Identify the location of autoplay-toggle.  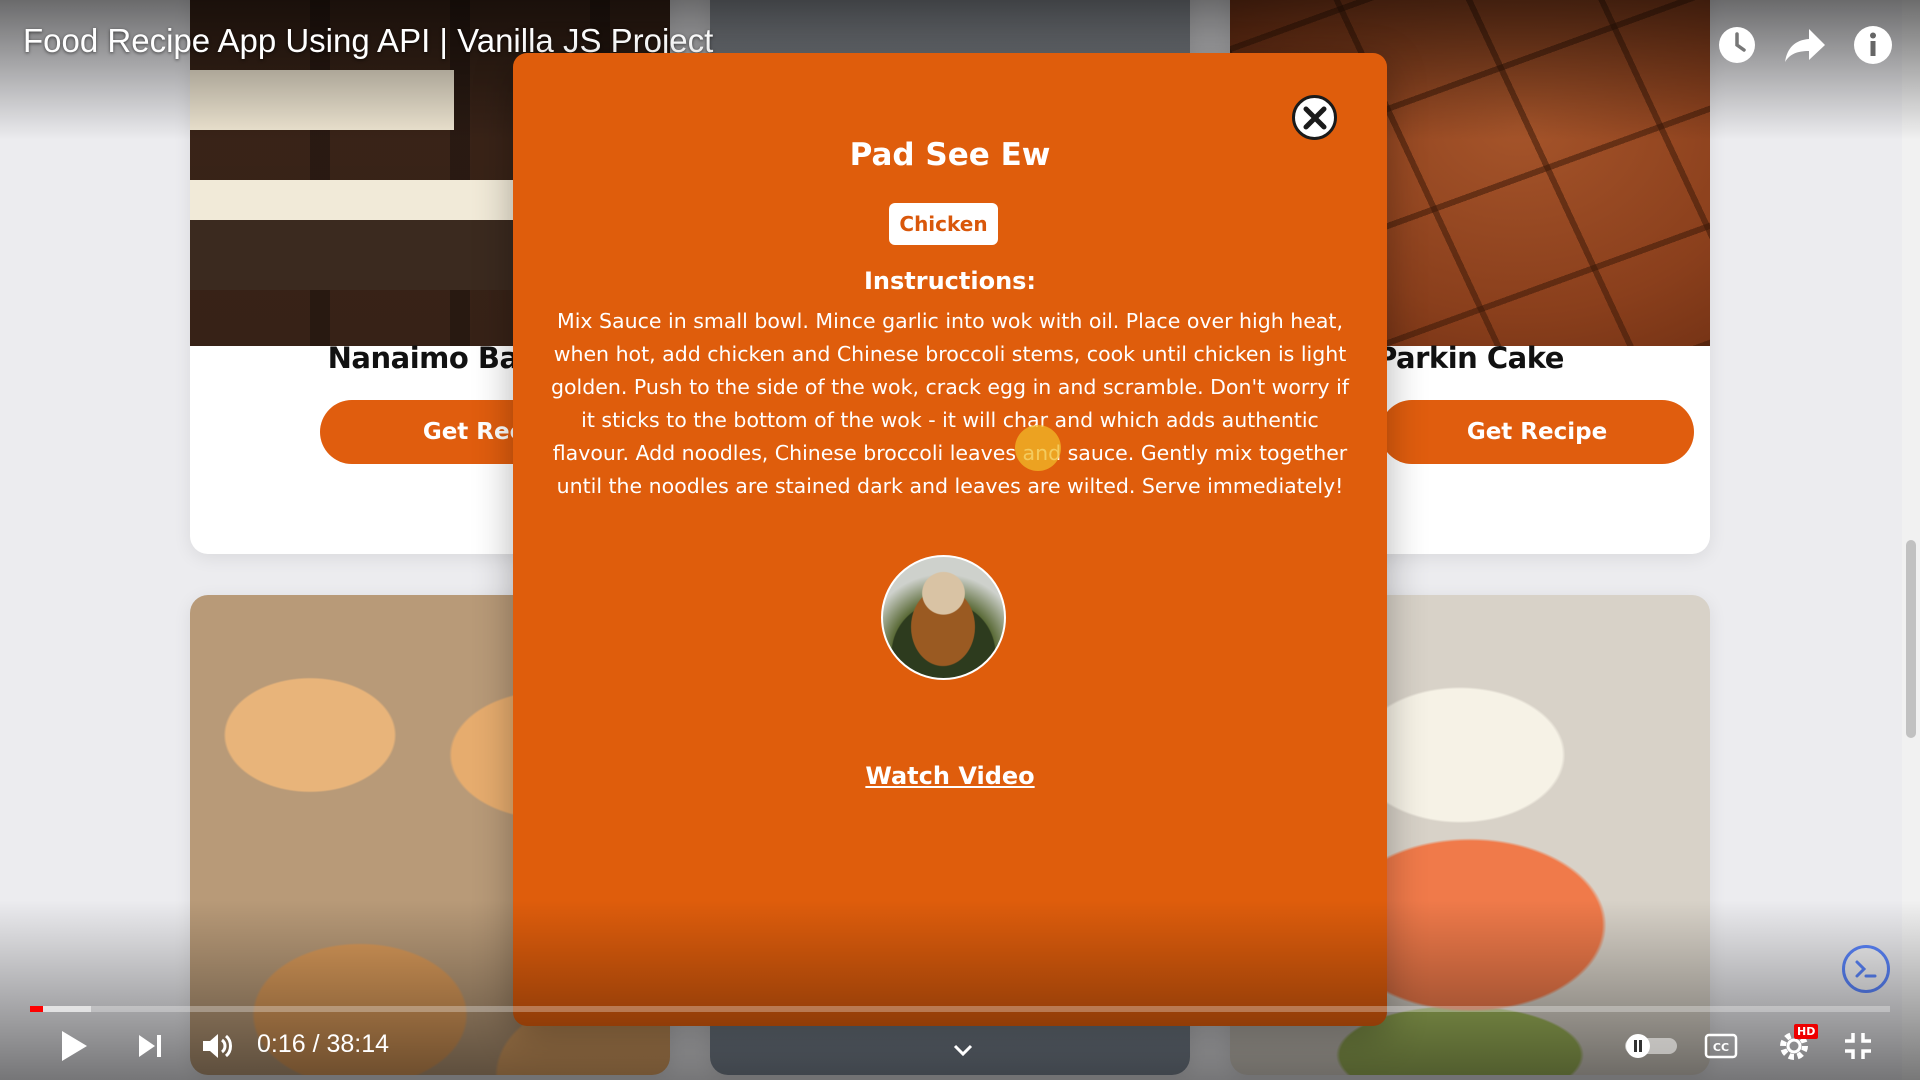
(1651, 1046).